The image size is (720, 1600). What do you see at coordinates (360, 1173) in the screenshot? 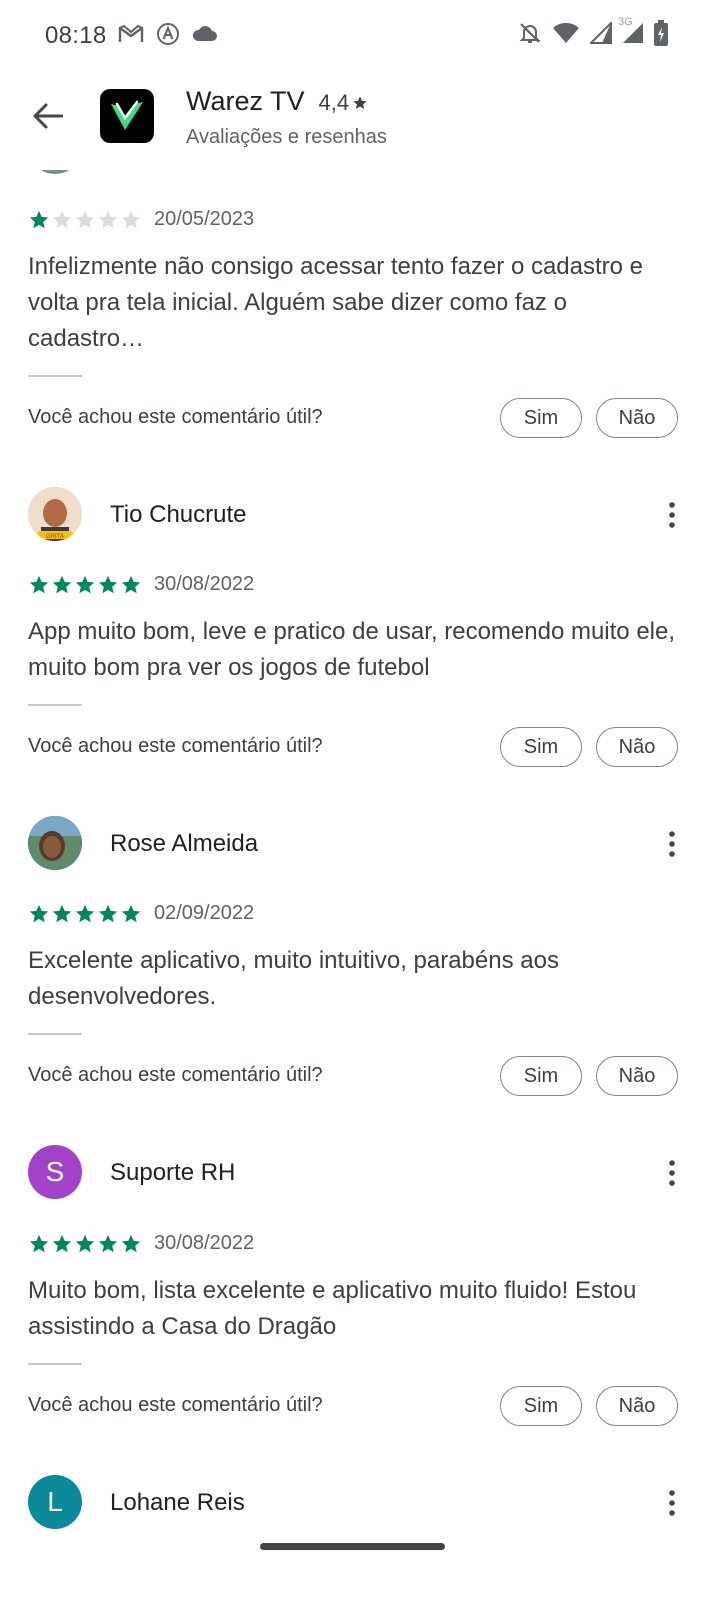
I see `review-header: S Suporte RH` at bounding box center [360, 1173].